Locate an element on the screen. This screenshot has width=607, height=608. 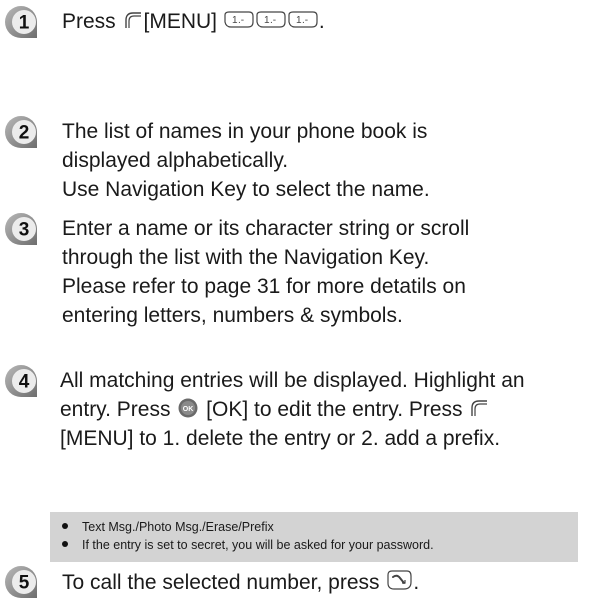
one-key-icon: 1 .- 1 .- 1 .- is located at coordinates (271, 19).